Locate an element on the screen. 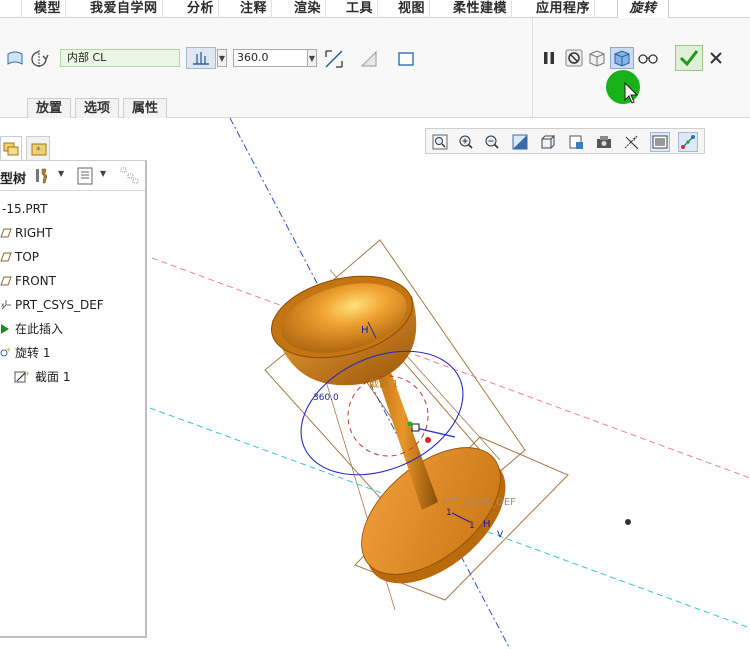 The image size is (750, 649). folder-tree-icon is located at coordinates (11, 149).